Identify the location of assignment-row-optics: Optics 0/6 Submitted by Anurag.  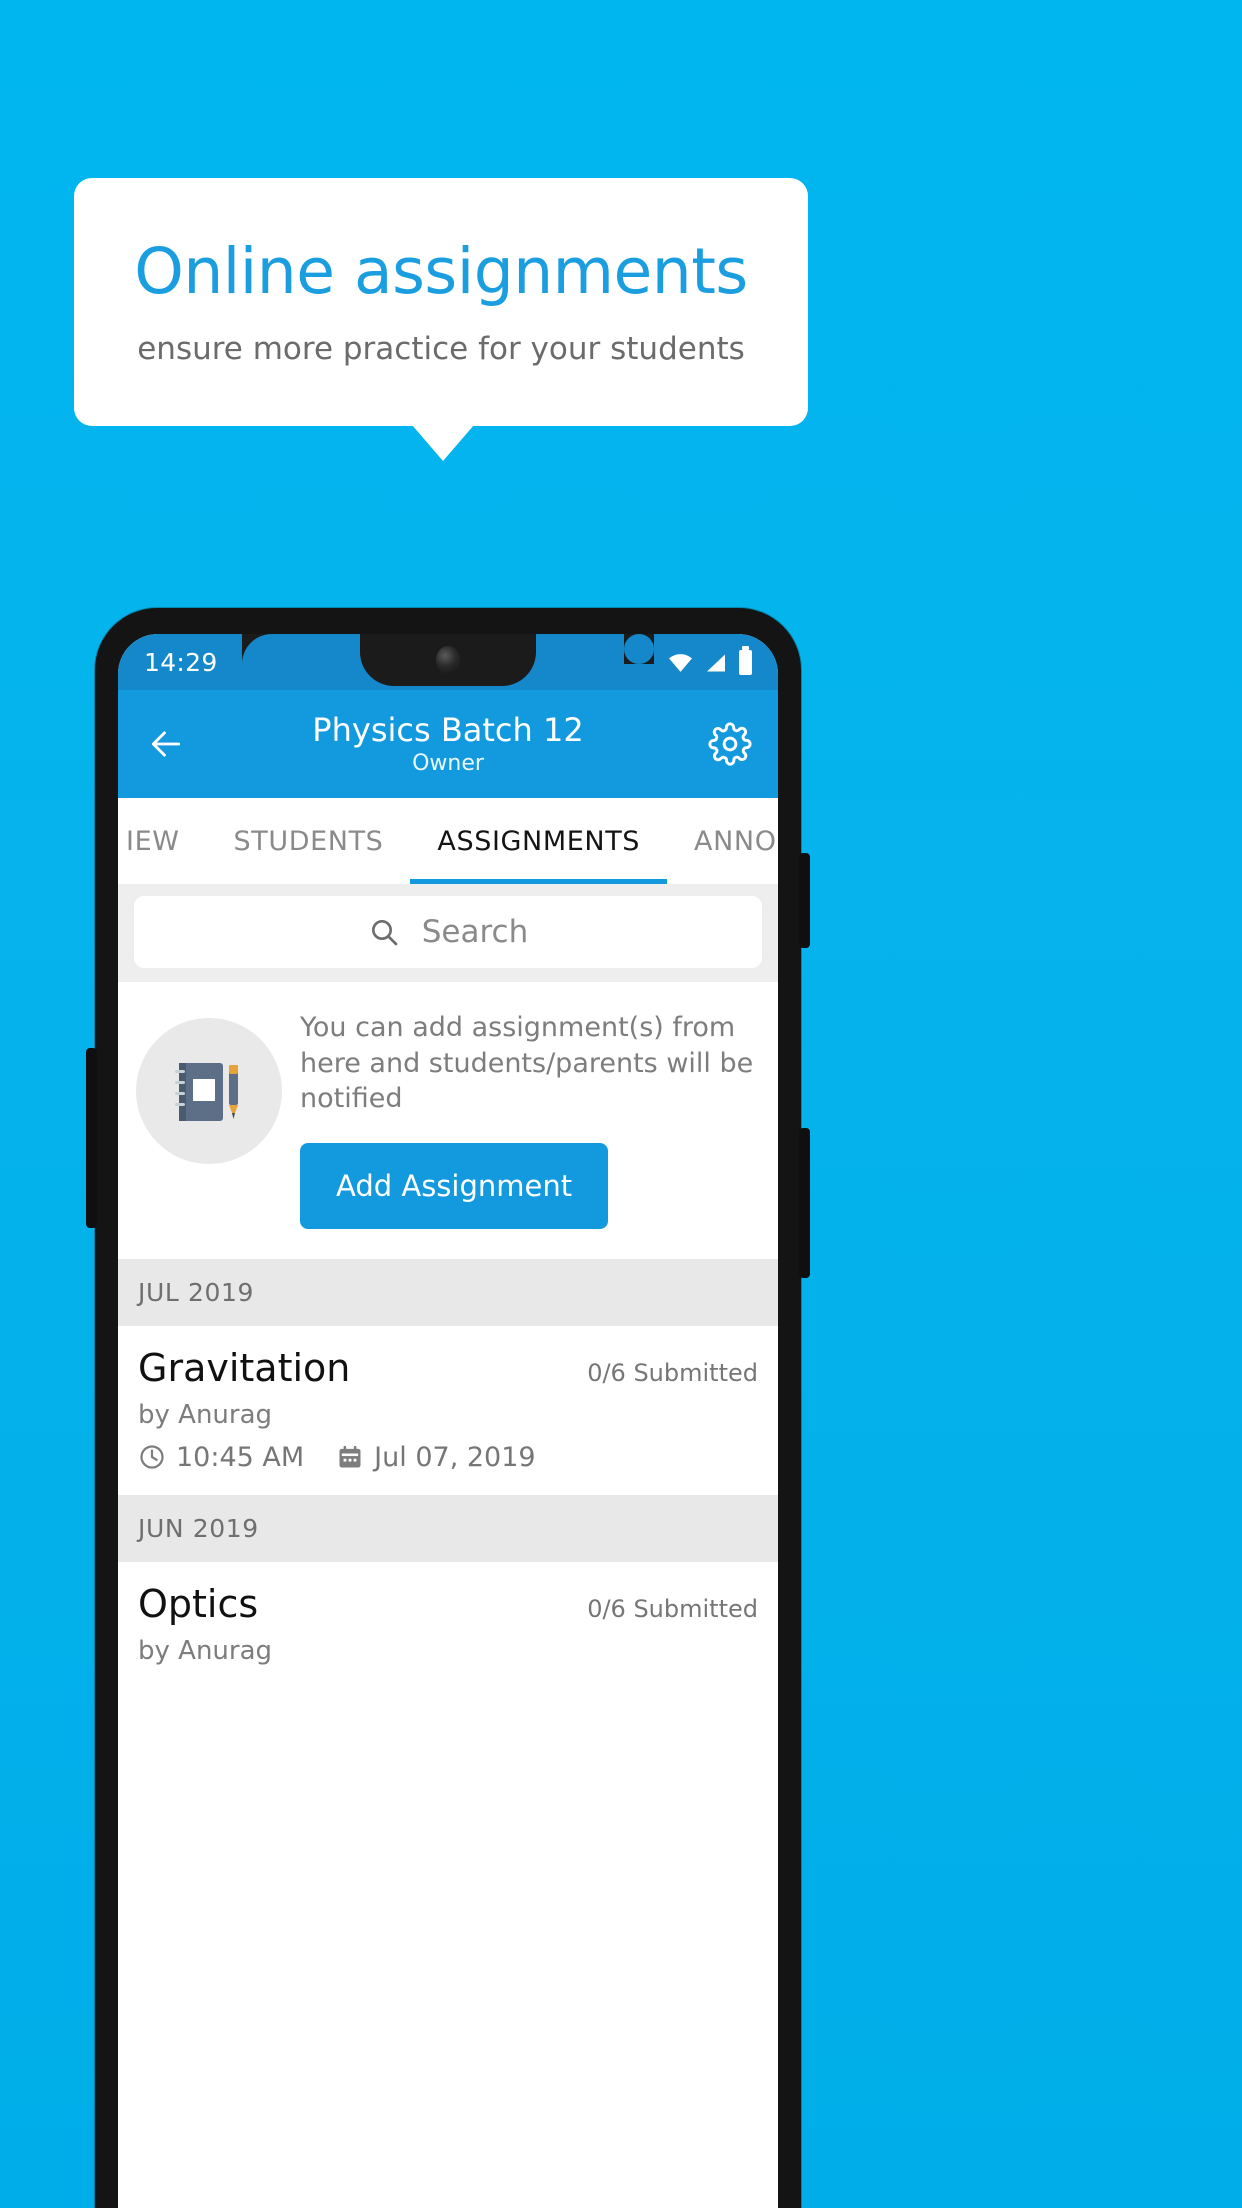
(448, 1624).